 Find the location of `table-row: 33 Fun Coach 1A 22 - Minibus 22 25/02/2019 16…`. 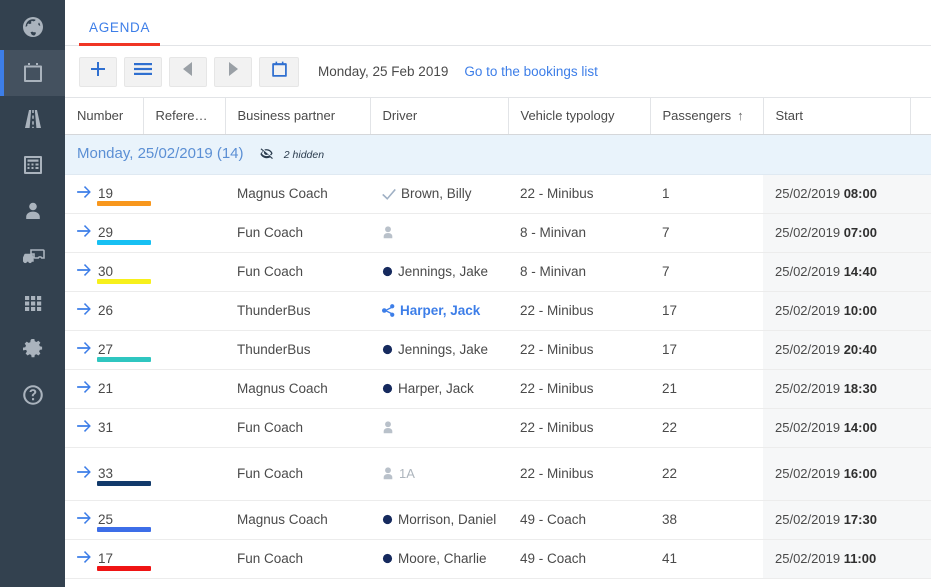

table-row: 33 Fun Coach 1A 22 - Minibus 22 25/02/2019 16… is located at coordinates (498, 474).